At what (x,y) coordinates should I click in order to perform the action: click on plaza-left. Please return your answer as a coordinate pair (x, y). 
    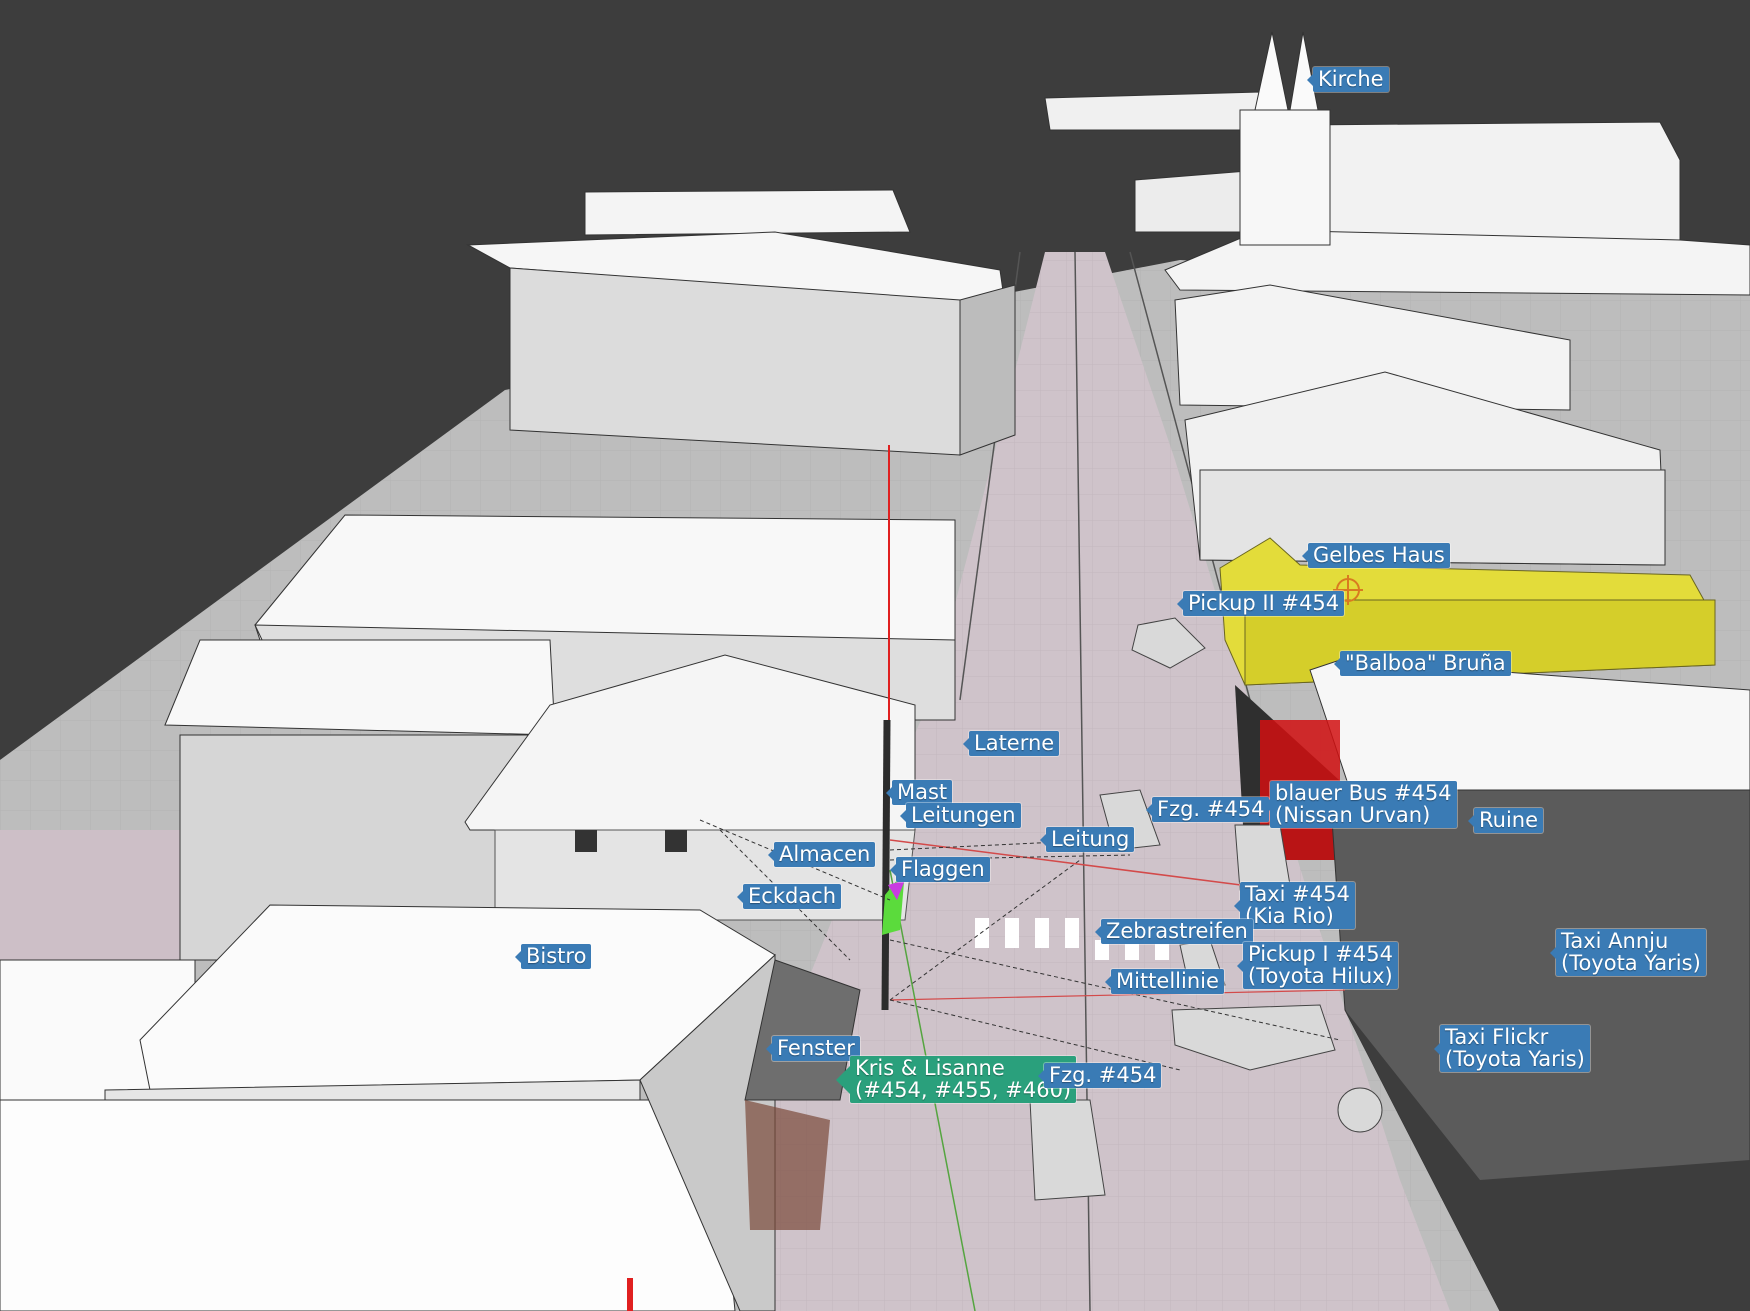
    Looking at the image, I should click on (100, 895).